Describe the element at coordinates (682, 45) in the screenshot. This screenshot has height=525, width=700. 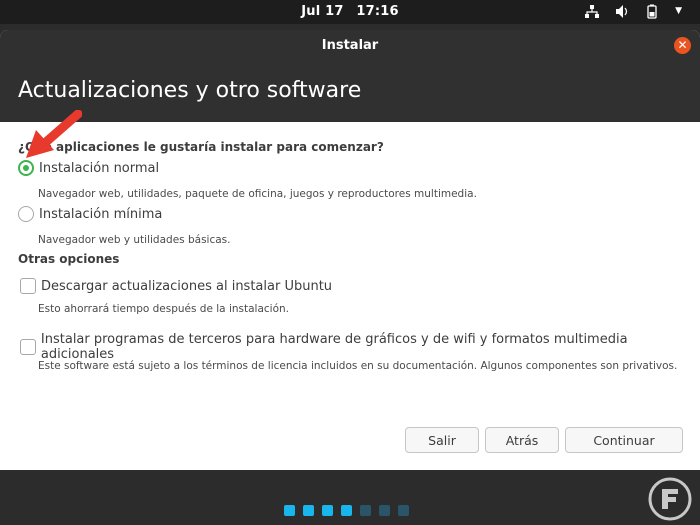
I see `close-icon: ✕` at that location.